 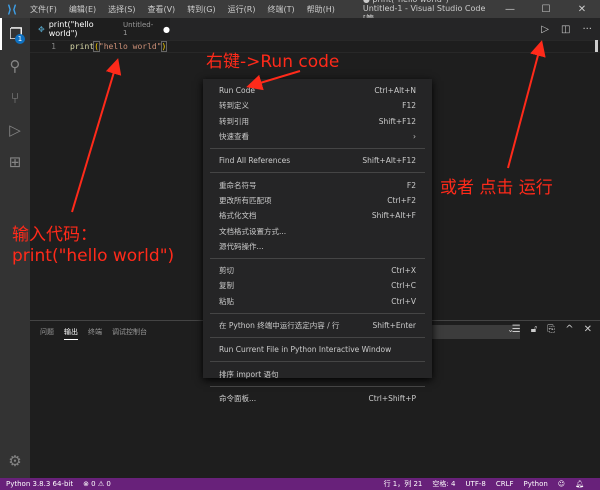 What do you see at coordinates (96, 135) in the screenshot?
I see `arrow-to-code` at bounding box center [96, 135].